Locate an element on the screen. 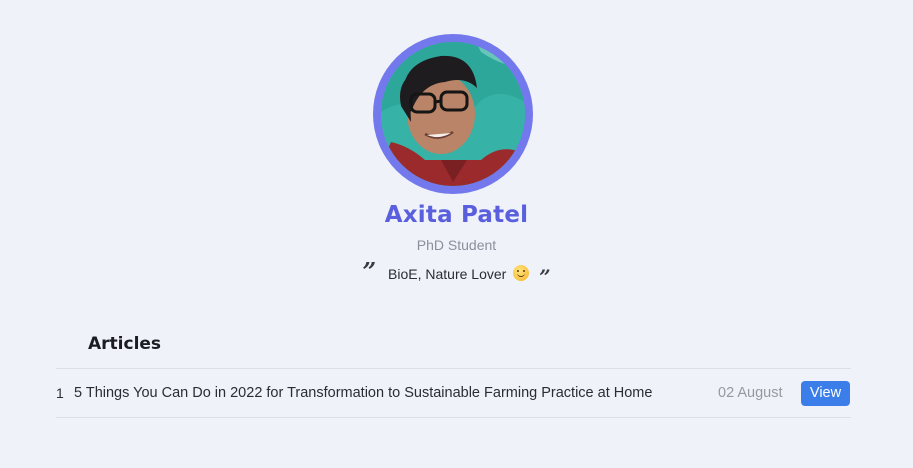 This screenshot has height=468, width=913. quote-open-icon: ” is located at coordinates (369, 271).